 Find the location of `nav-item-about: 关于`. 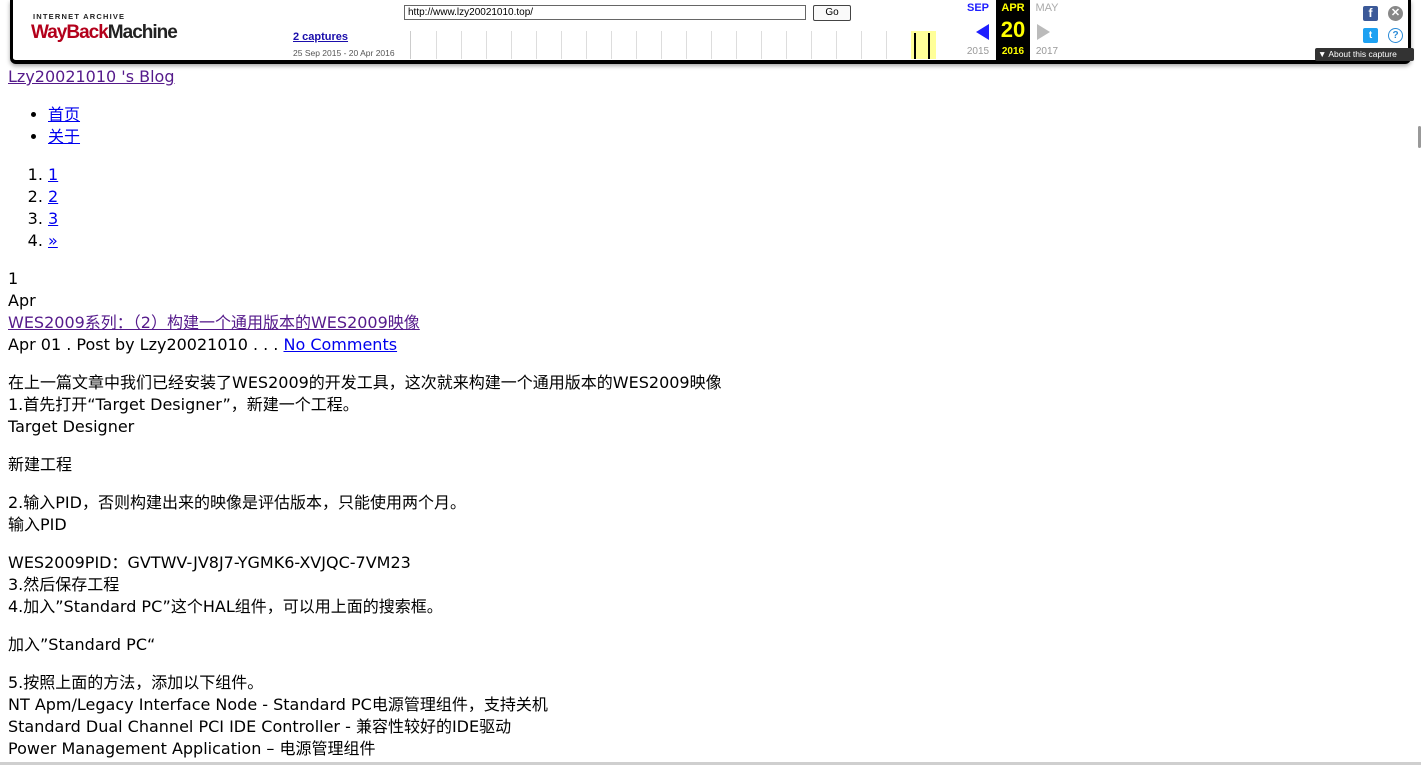

nav-item-about: 关于 is located at coordinates (728, 137).